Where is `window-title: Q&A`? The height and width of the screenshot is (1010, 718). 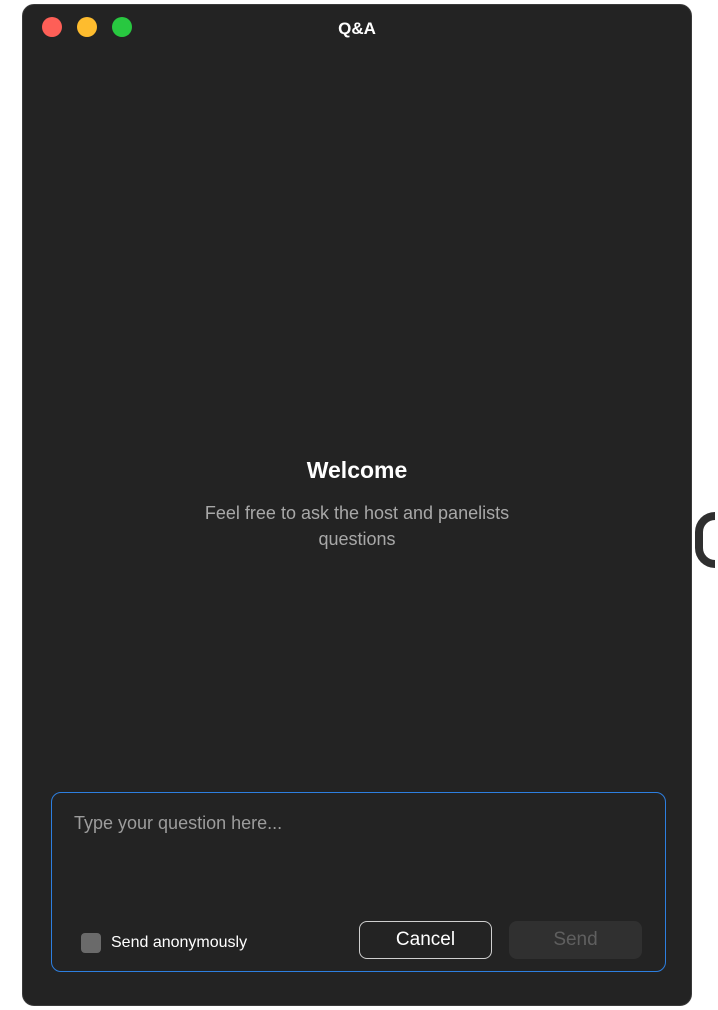
window-title: Q&A is located at coordinates (357, 28).